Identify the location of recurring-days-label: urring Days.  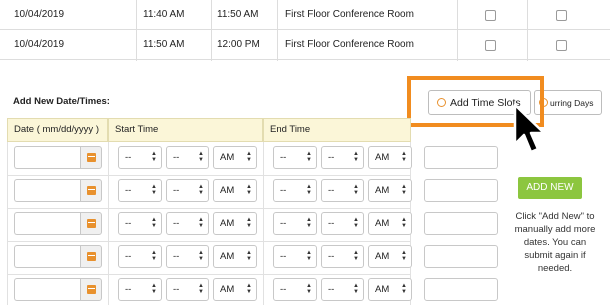
(572, 102).